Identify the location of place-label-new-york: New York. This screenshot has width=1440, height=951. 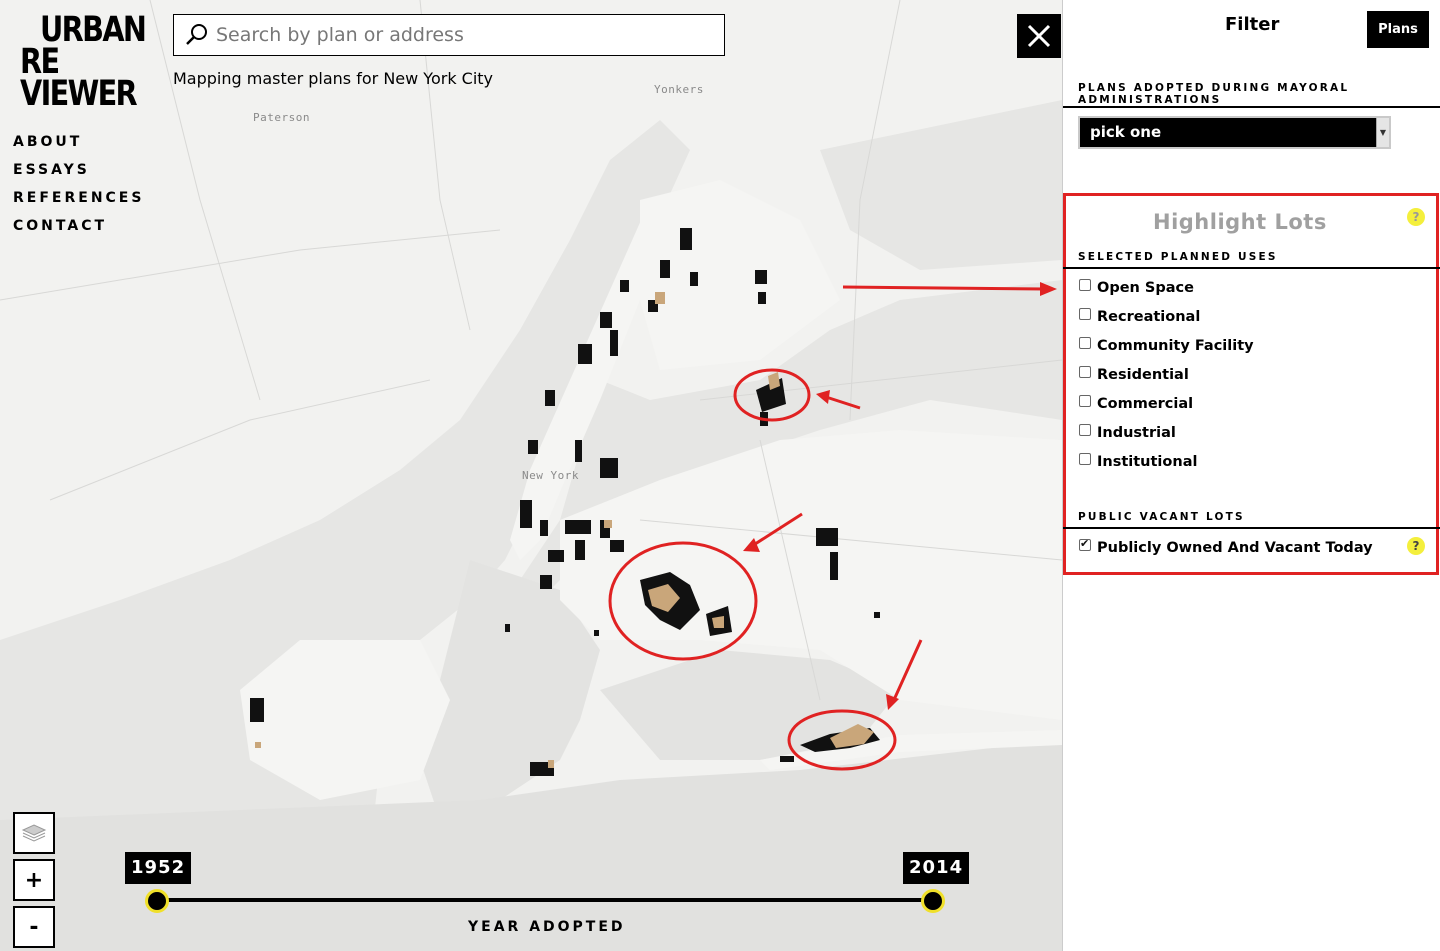
(550, 475).